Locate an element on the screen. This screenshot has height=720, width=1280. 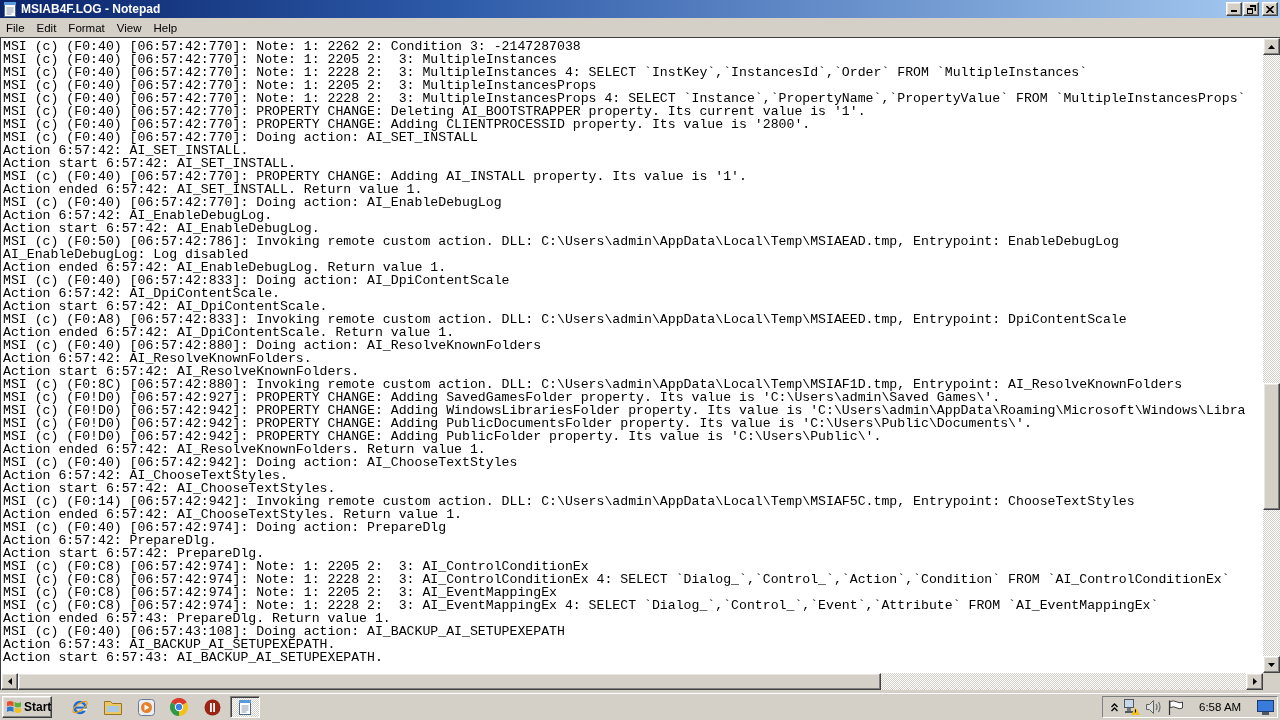
caret-down-icon is located at coordinates (1271, 664).